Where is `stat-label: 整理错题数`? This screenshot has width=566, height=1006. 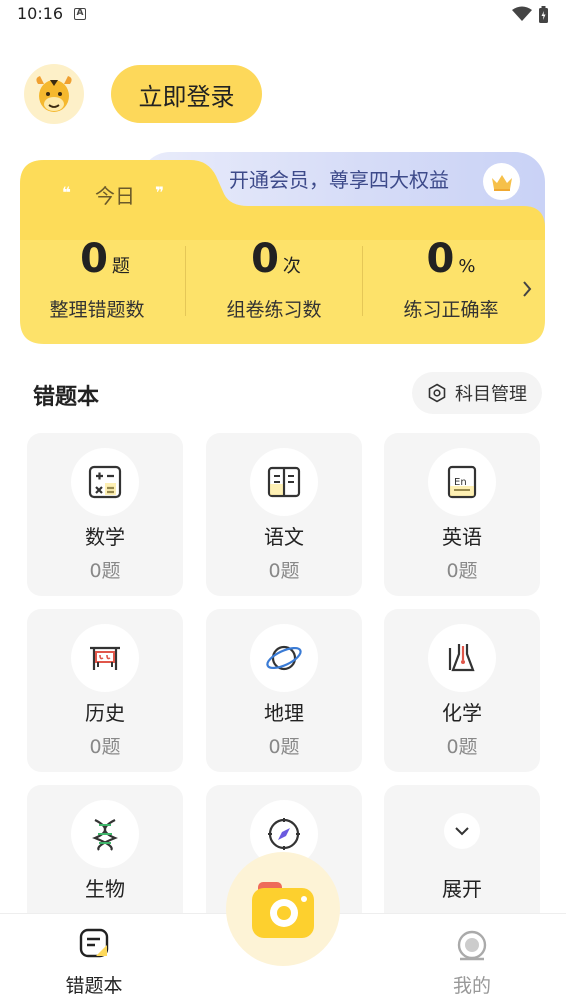 stat-label: 整理错题数 is located at coordinates (97, 310).